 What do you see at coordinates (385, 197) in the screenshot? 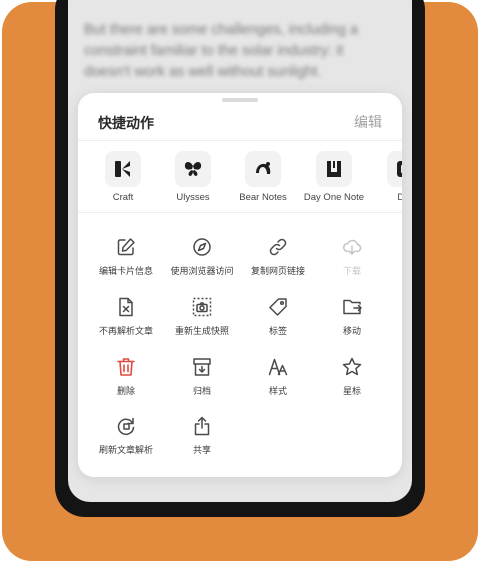
I see `app-label: Dra` at bounding box center [385, 197].